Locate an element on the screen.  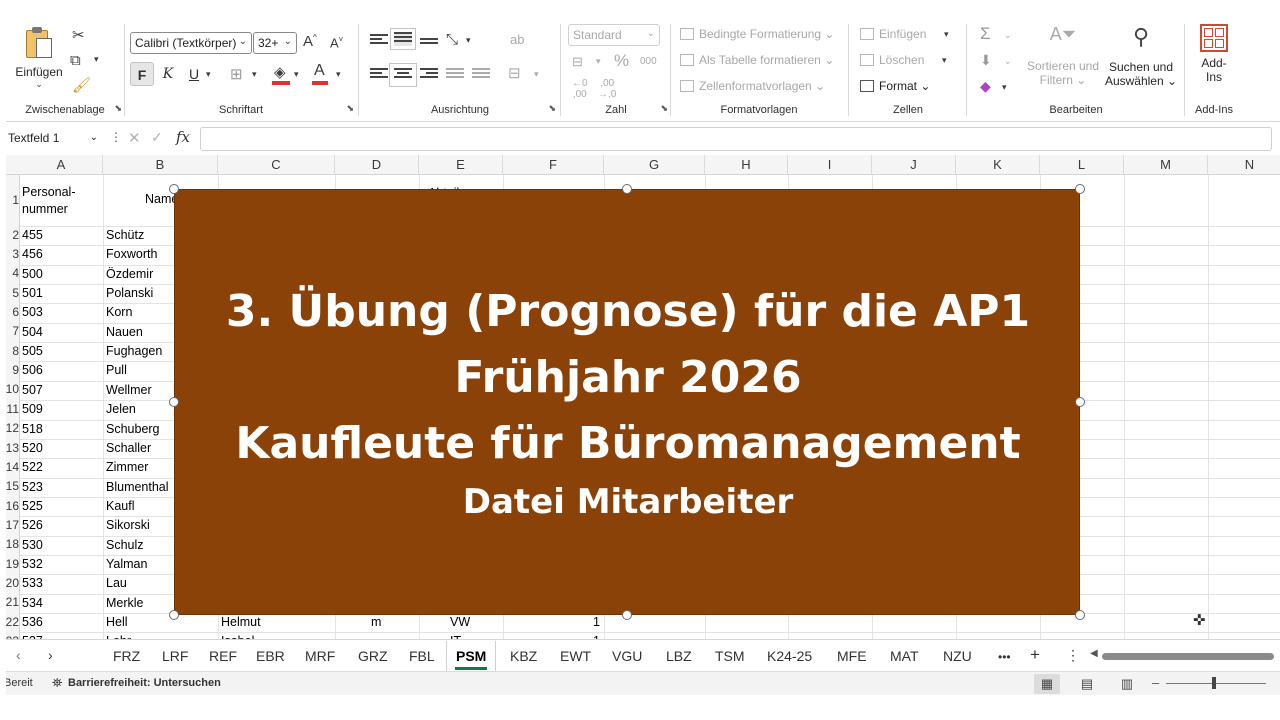
font-color-icon: A is located at coordinates (319, 71).